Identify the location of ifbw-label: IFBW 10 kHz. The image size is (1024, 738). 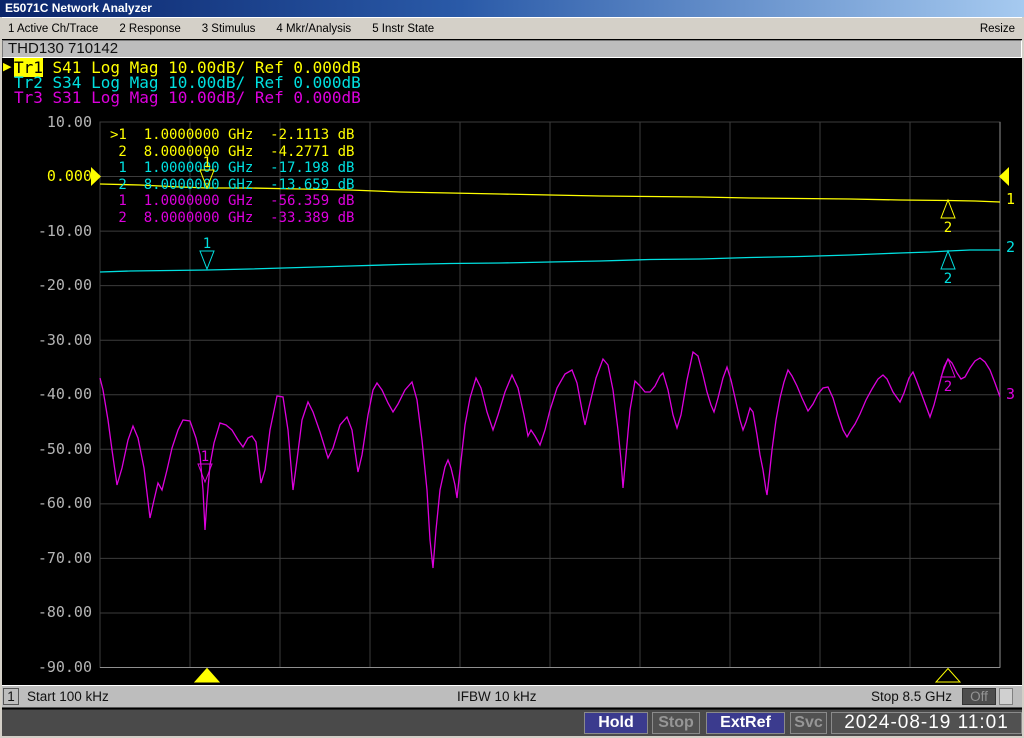
(497, 696).